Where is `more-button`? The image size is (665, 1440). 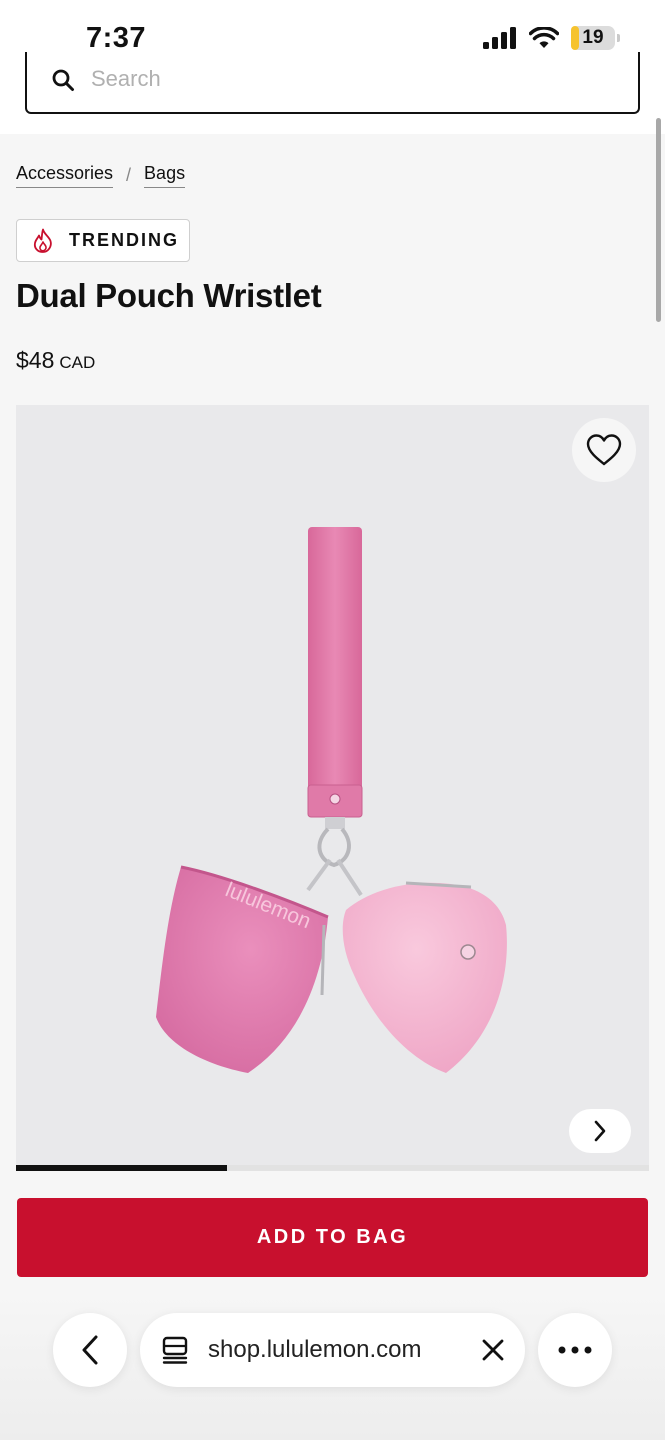 more-button is located at coordinates (575, 1350).